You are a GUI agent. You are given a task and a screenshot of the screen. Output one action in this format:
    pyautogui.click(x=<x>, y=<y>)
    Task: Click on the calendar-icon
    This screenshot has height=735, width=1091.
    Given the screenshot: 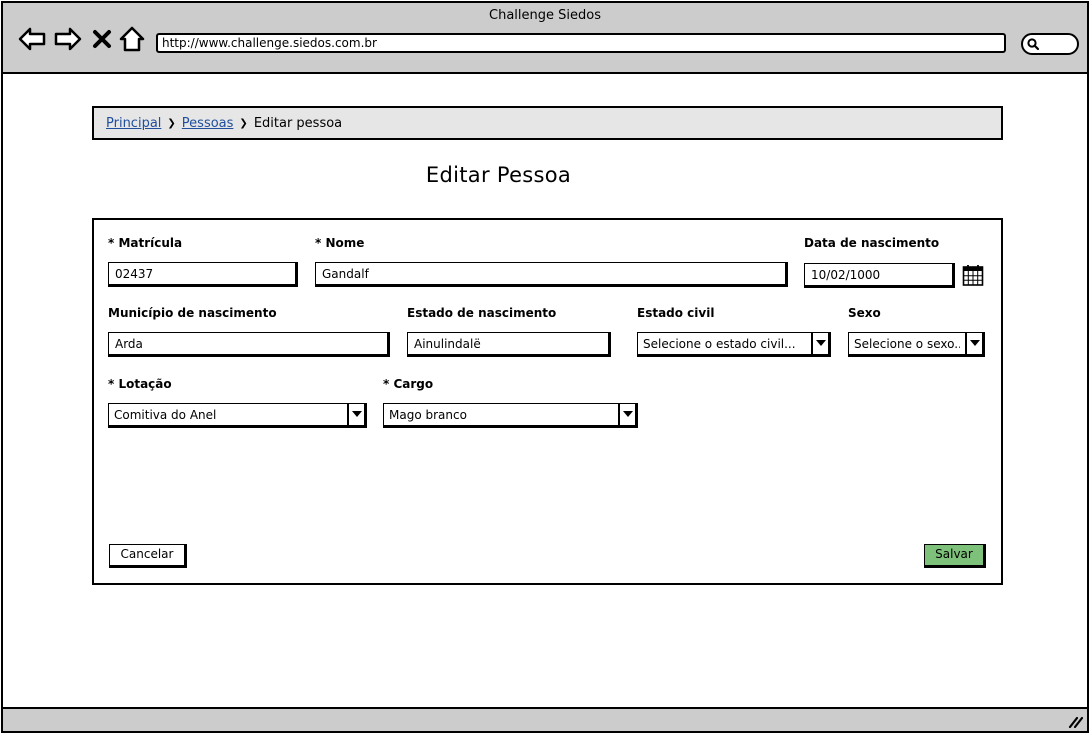 What is the action you would take?
    pyautogui.click(x=973, y=275)
    